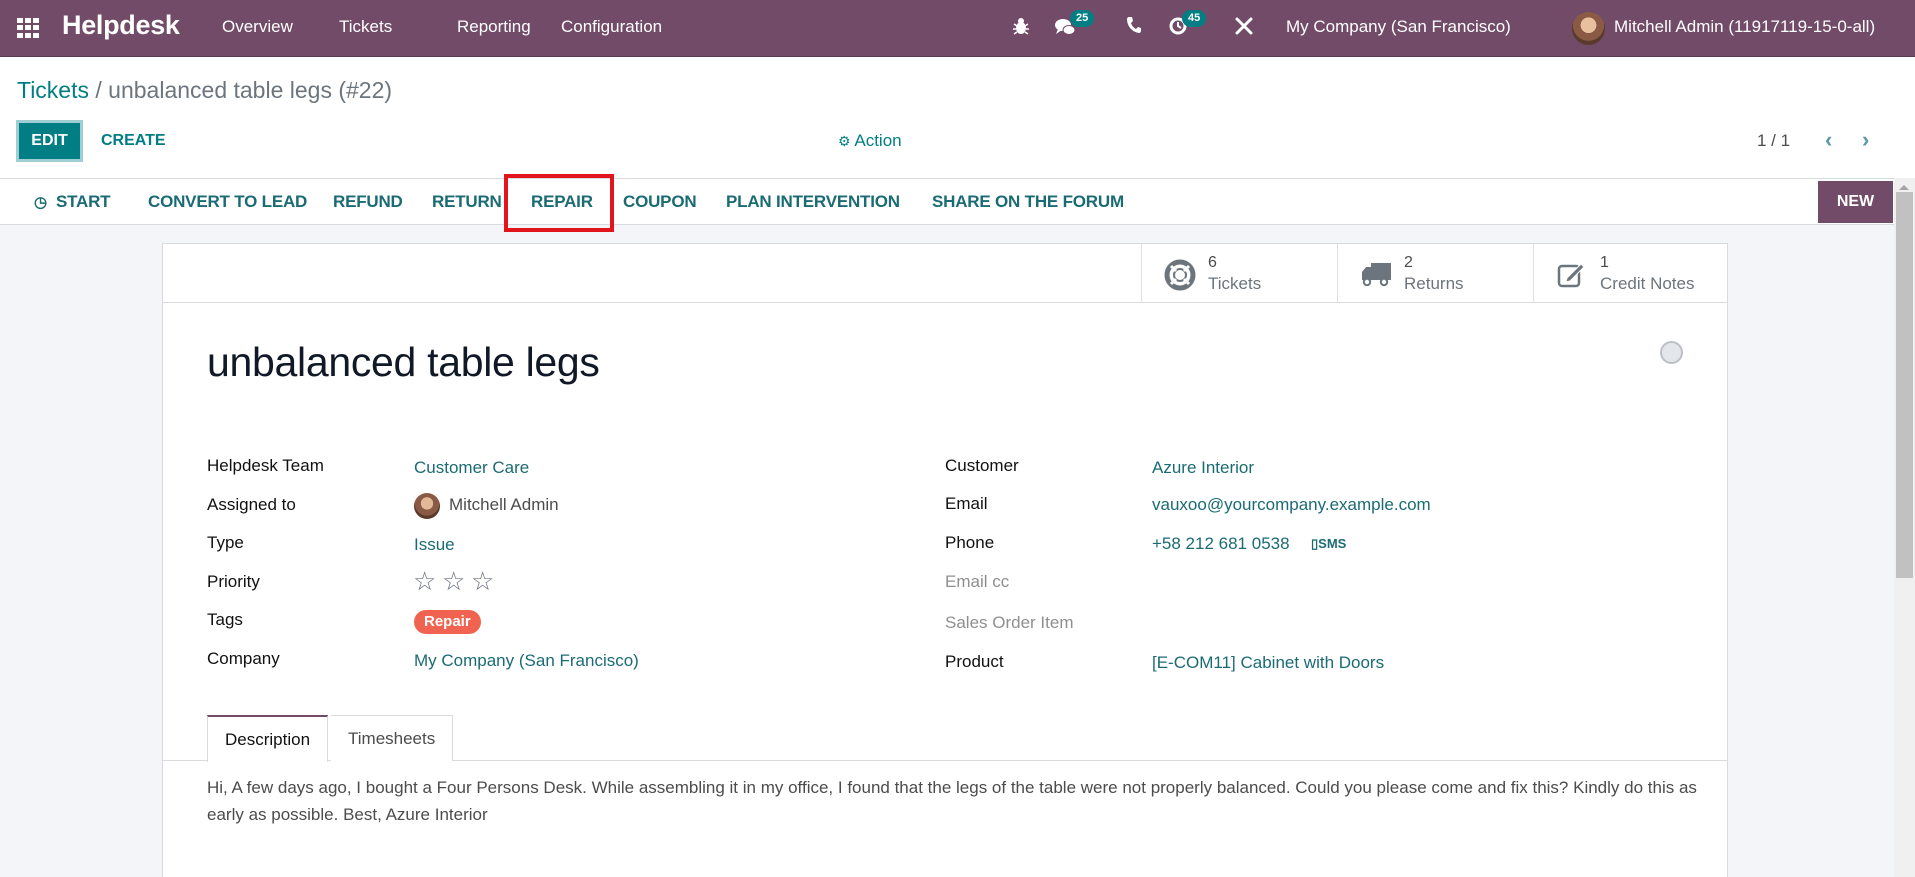  I want to click on breadcrumb: Tickets / unbalanced table legs (#22), so click(204, 90).